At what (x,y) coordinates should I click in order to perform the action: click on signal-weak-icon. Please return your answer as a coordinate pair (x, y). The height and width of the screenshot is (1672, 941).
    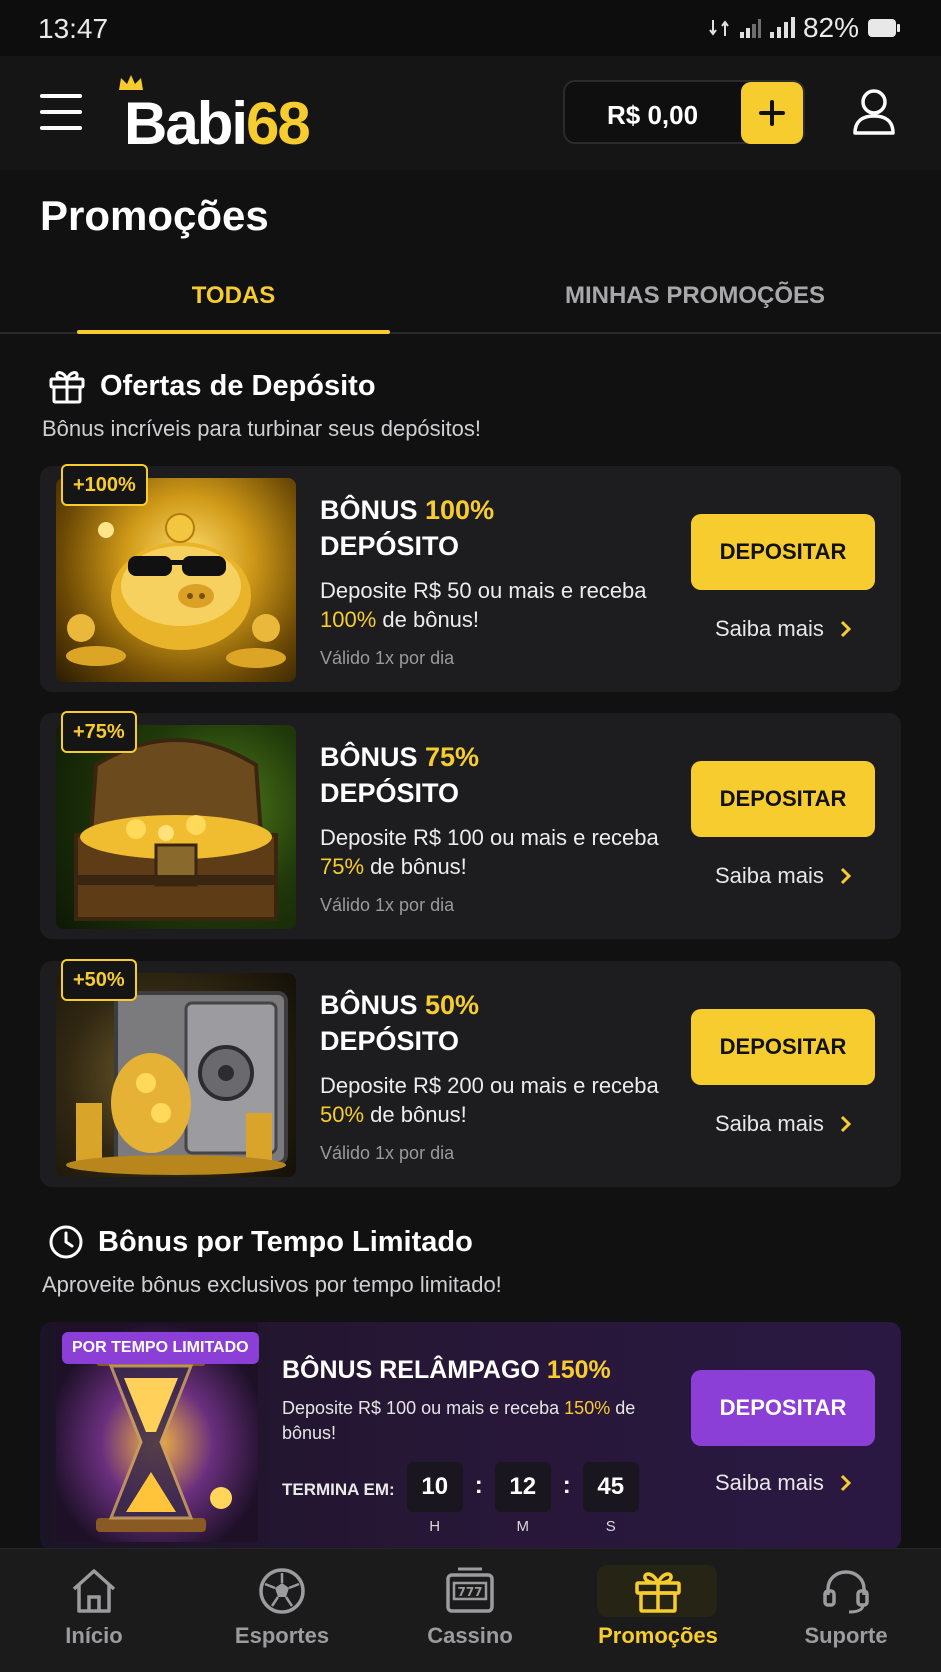
    Looking at the image, I should click on (750, 28).